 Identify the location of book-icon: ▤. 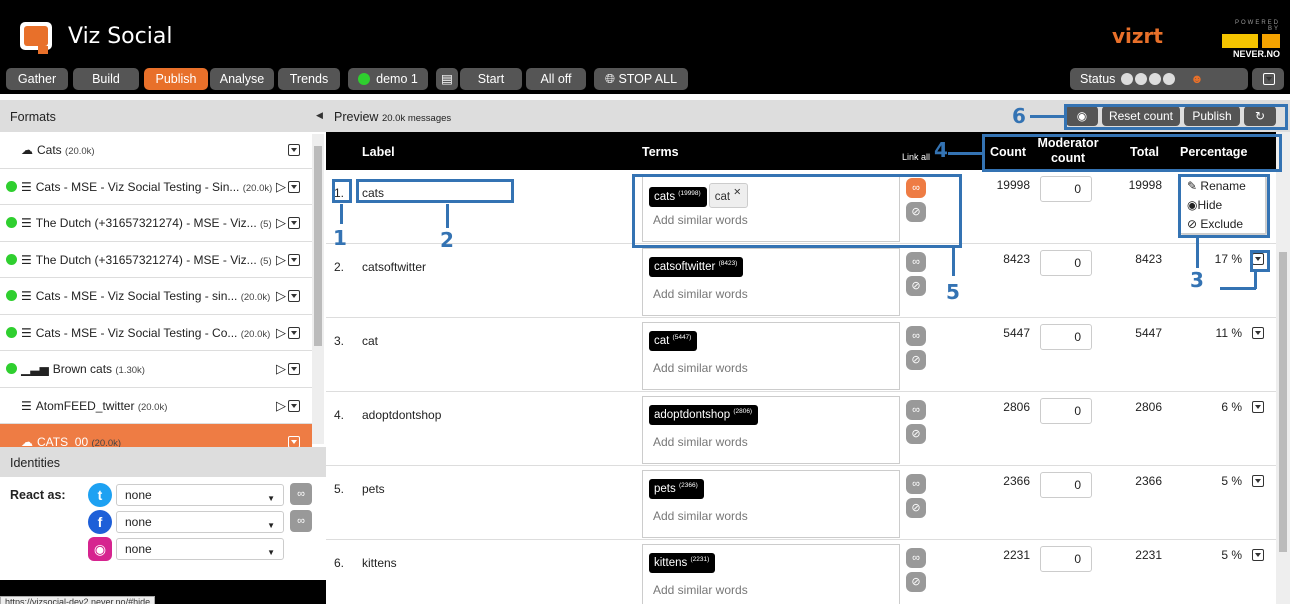
(447, 79).